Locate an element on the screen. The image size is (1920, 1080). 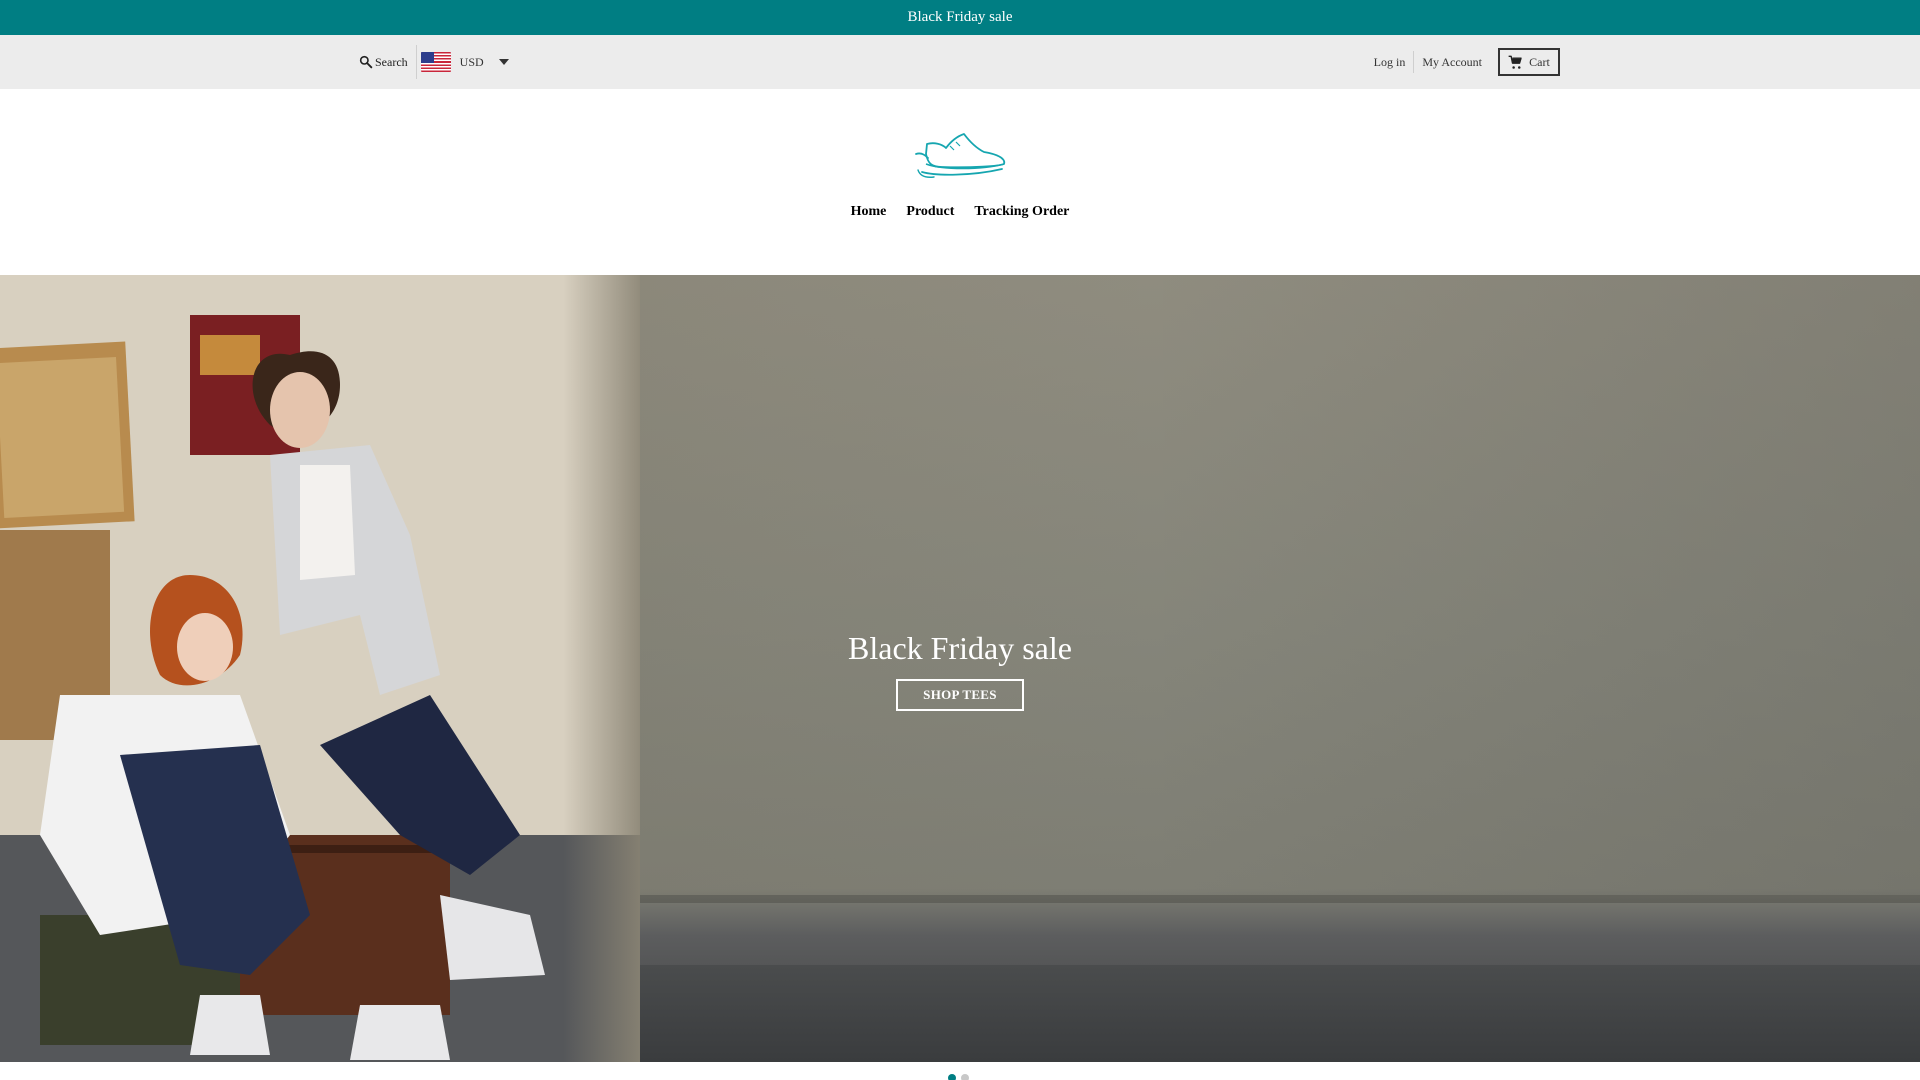
hero-content: Black Friday sale SHOP TEES is located at coordinates (960, 670).